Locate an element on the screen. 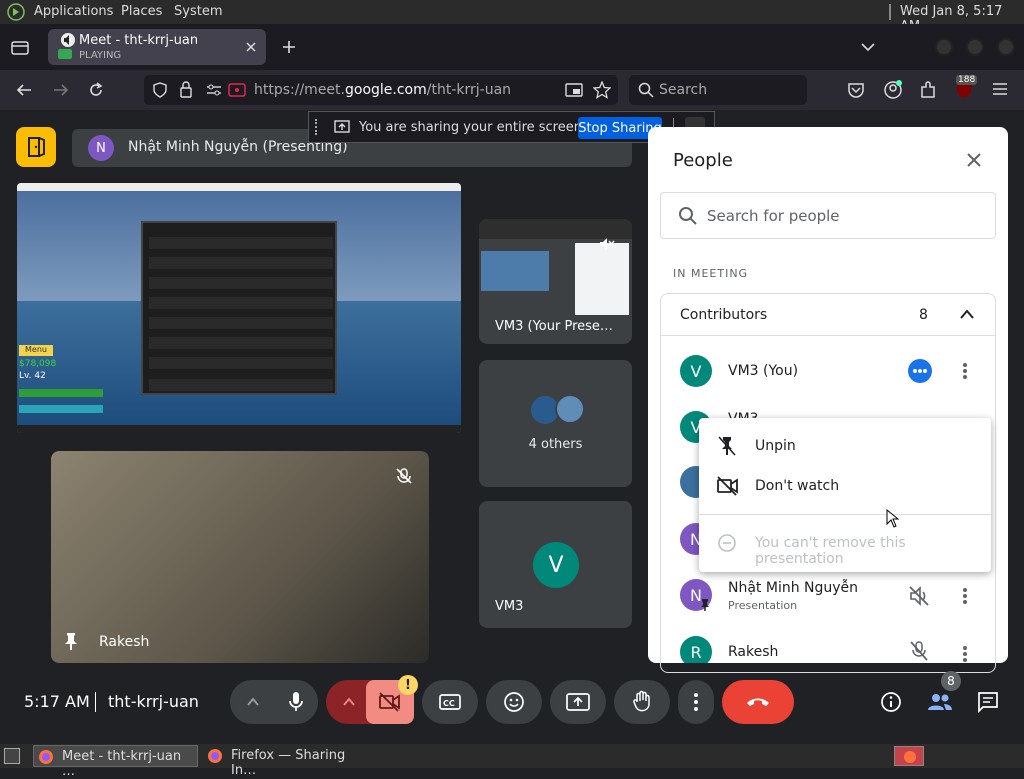 This screenshot has width=1024, height=779. back-icon is located at coordinates (24, 90).